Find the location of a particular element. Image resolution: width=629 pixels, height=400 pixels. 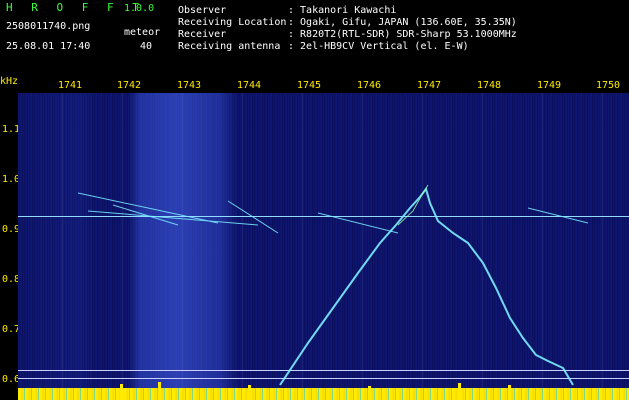

meteor-count: 40 is located at coordinates (146, 46).